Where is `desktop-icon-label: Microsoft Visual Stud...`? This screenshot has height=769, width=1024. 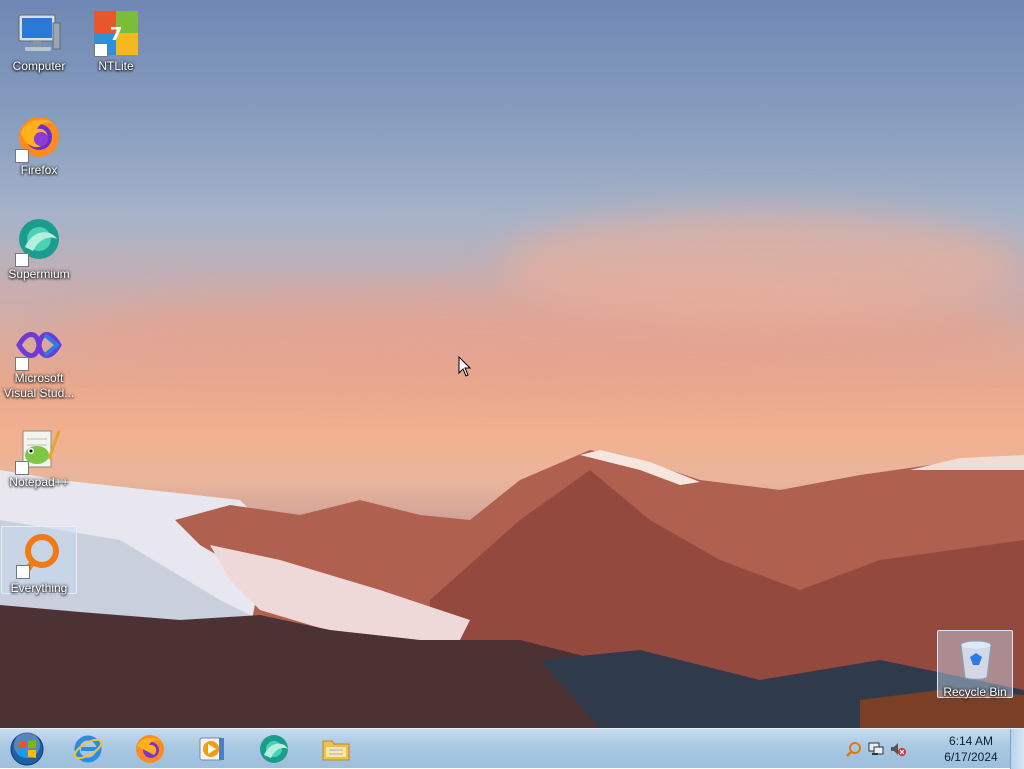 desktop-icon-label: Microsoft Visual Stud... is located at coordinates (39, 385).